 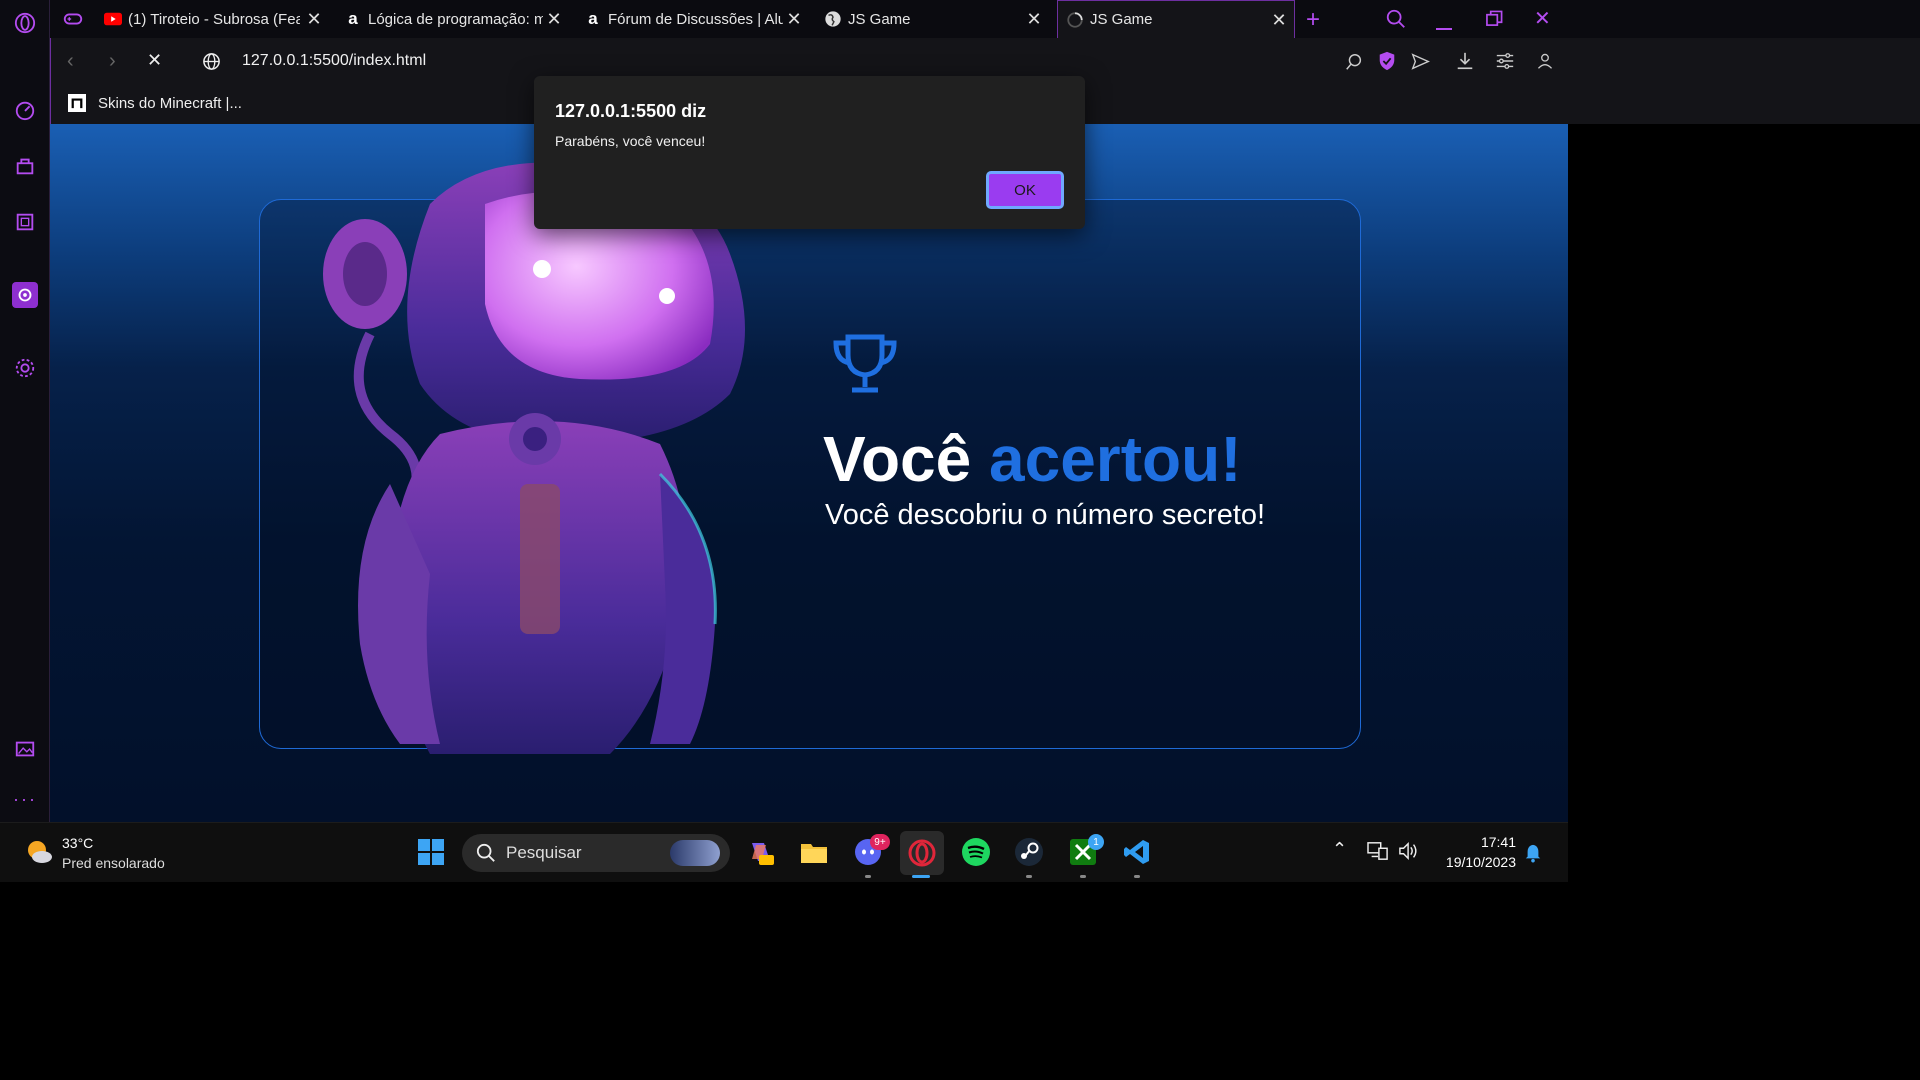 What do you see at coordinates (25, 23) in the screenshot?
I see `opera-logo-icon` at bounding box center [25, 23].